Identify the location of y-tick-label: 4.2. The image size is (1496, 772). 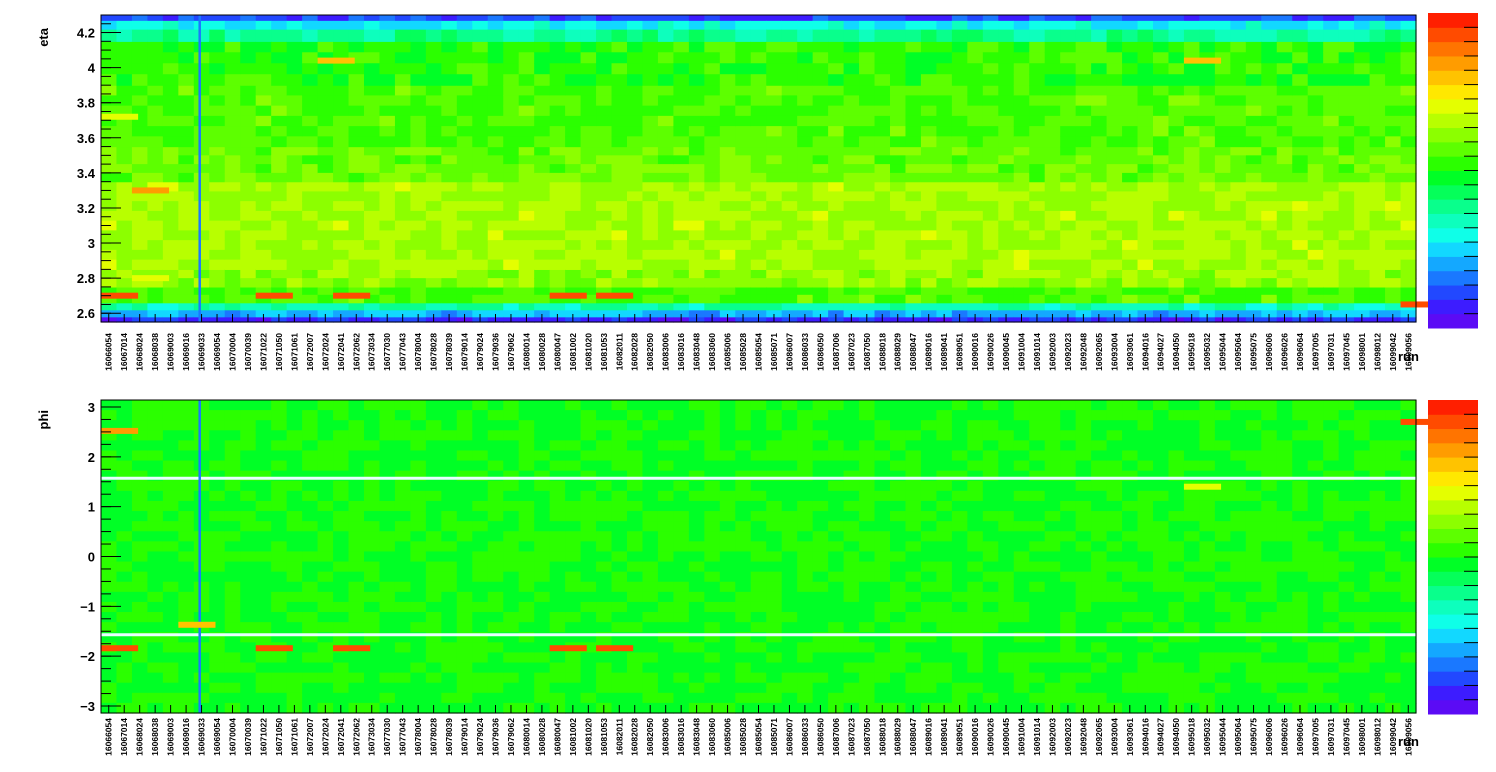
(86, 33).